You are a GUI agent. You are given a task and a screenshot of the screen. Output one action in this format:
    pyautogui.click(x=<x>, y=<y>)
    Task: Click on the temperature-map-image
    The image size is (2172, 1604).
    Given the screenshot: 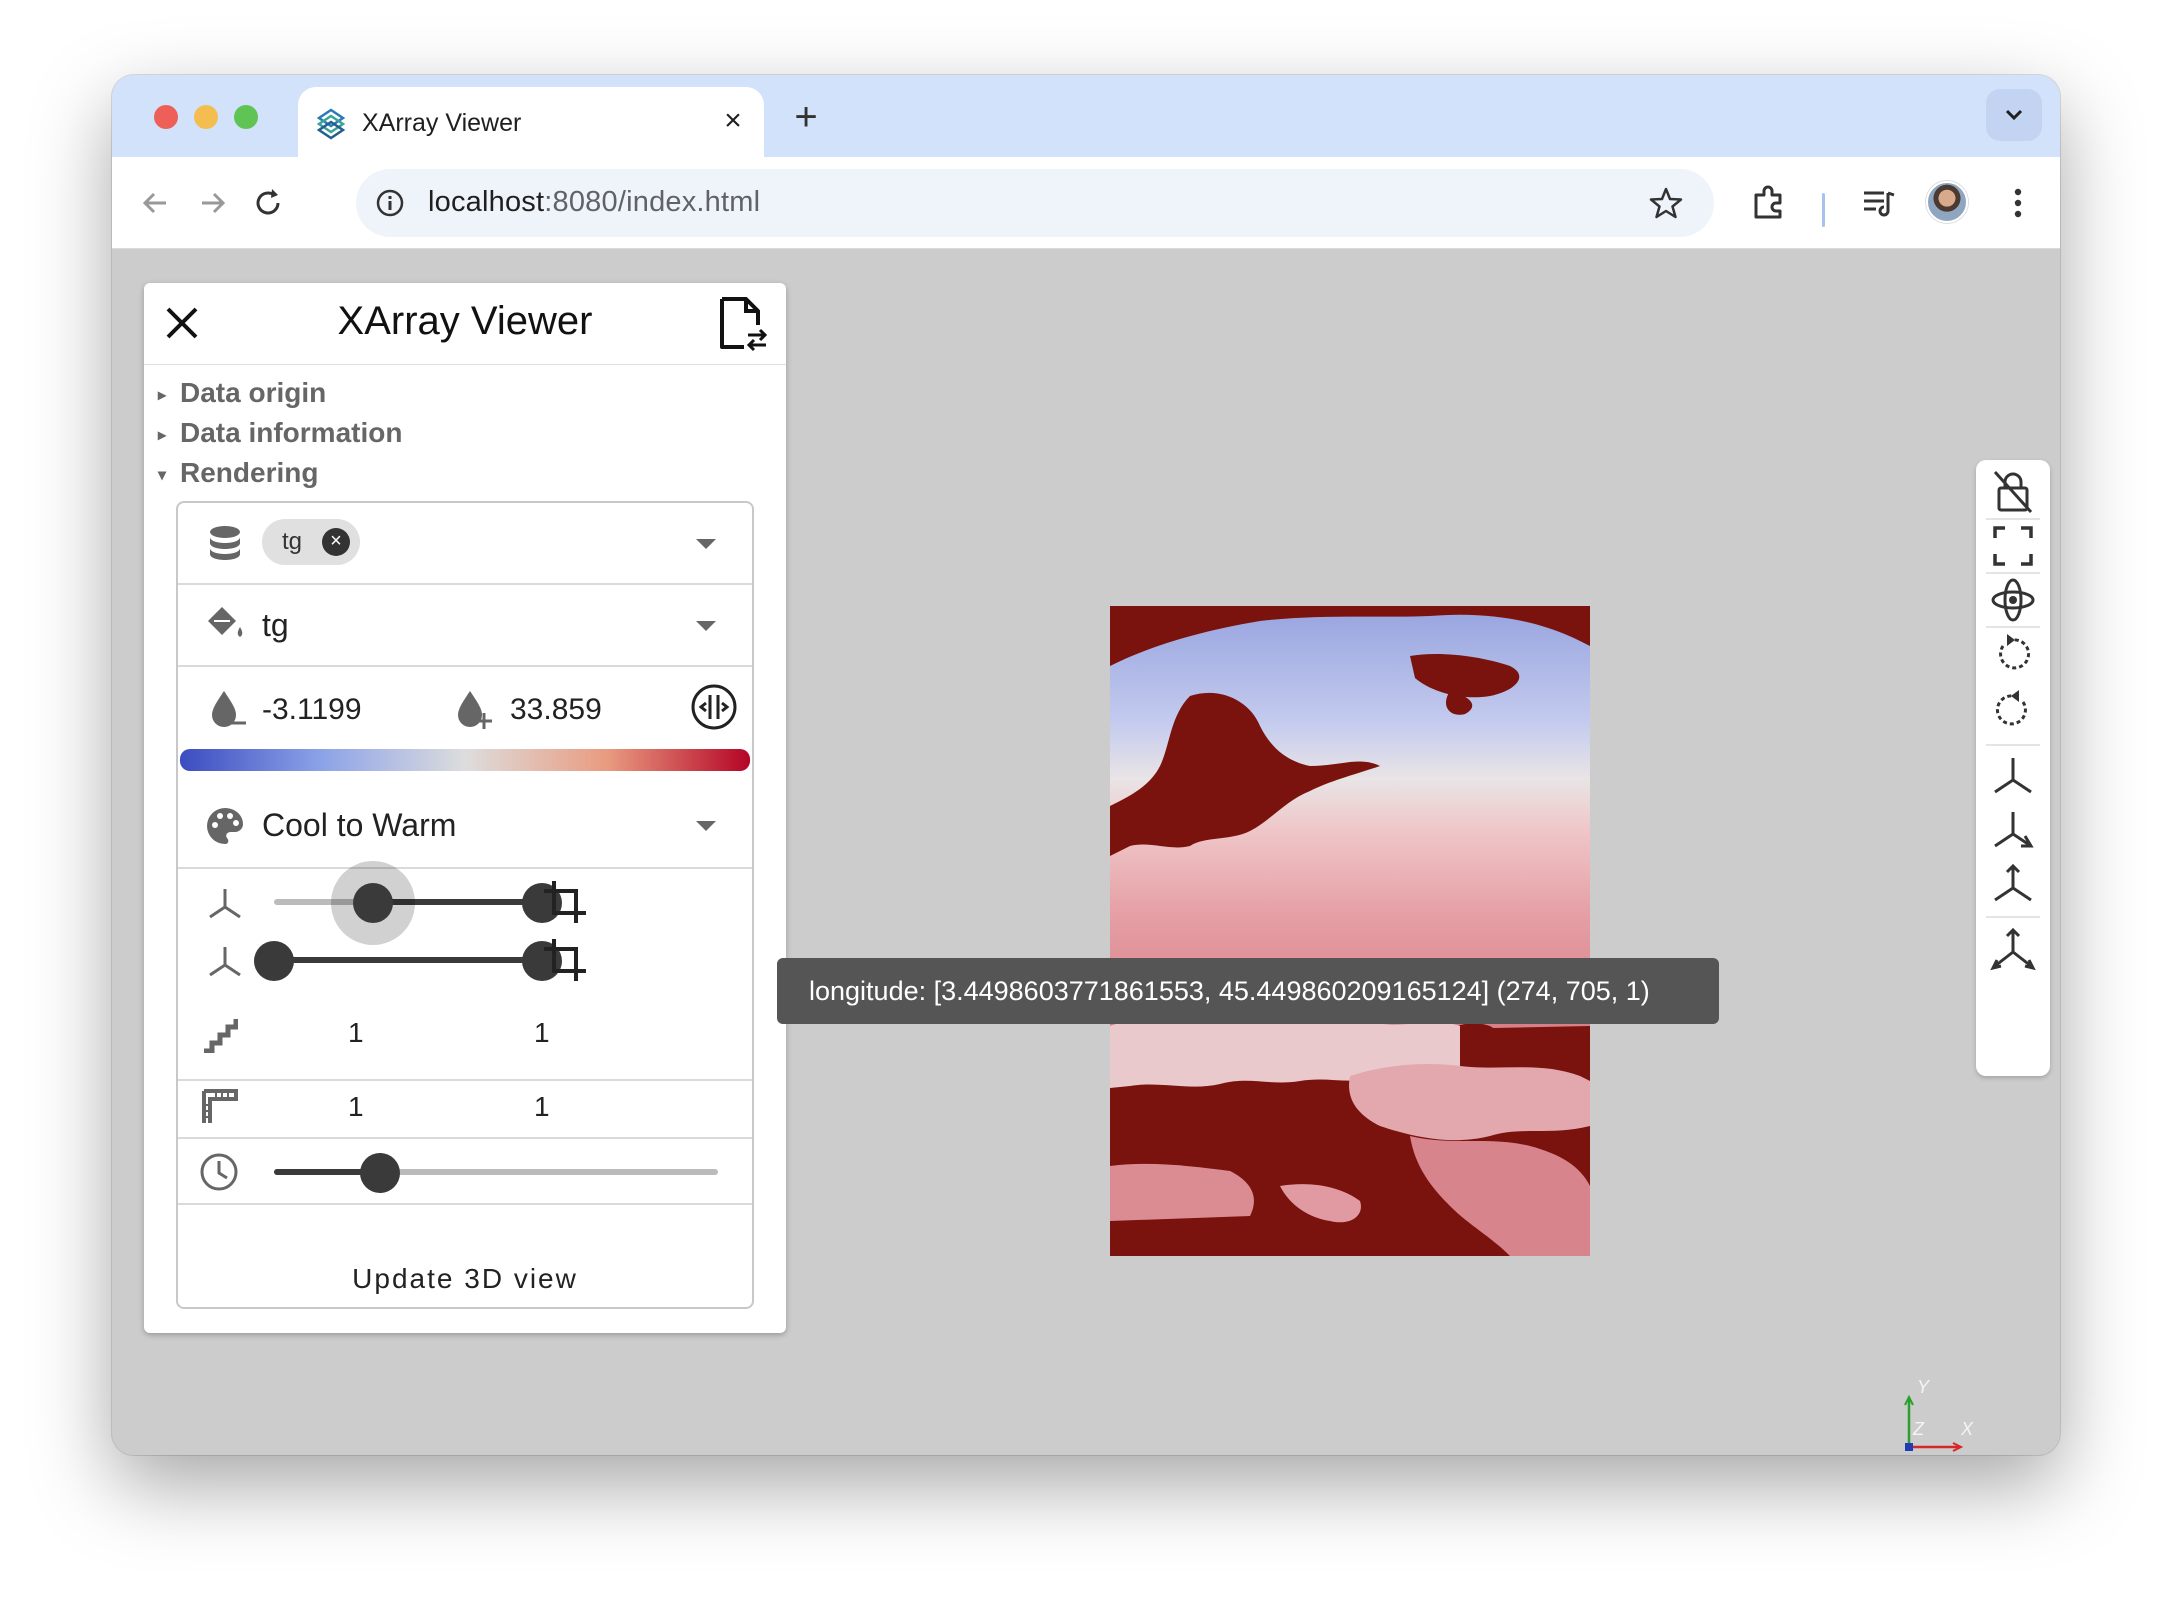 What is the action you would take?
    pyautogui.click(x=1350, y=931)
    